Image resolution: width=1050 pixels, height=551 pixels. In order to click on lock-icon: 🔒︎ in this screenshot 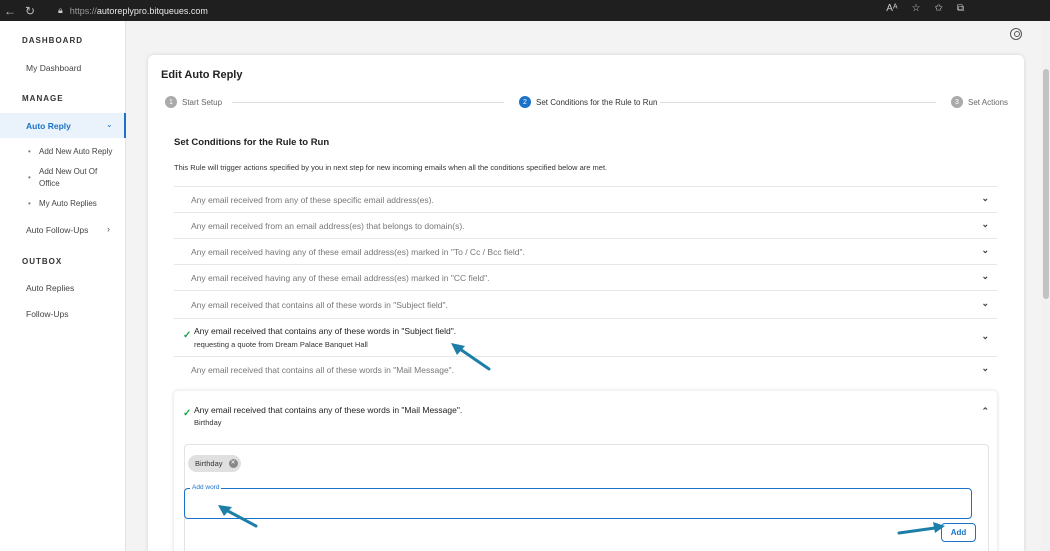, I will do `click(60, 10)`.